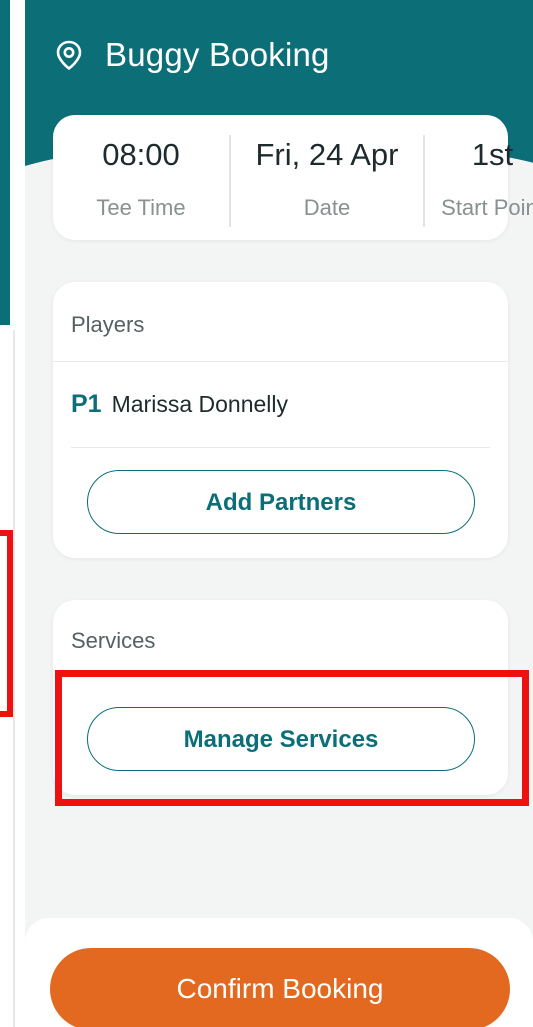  I want to click on player-row-divider, so click(280, 447).